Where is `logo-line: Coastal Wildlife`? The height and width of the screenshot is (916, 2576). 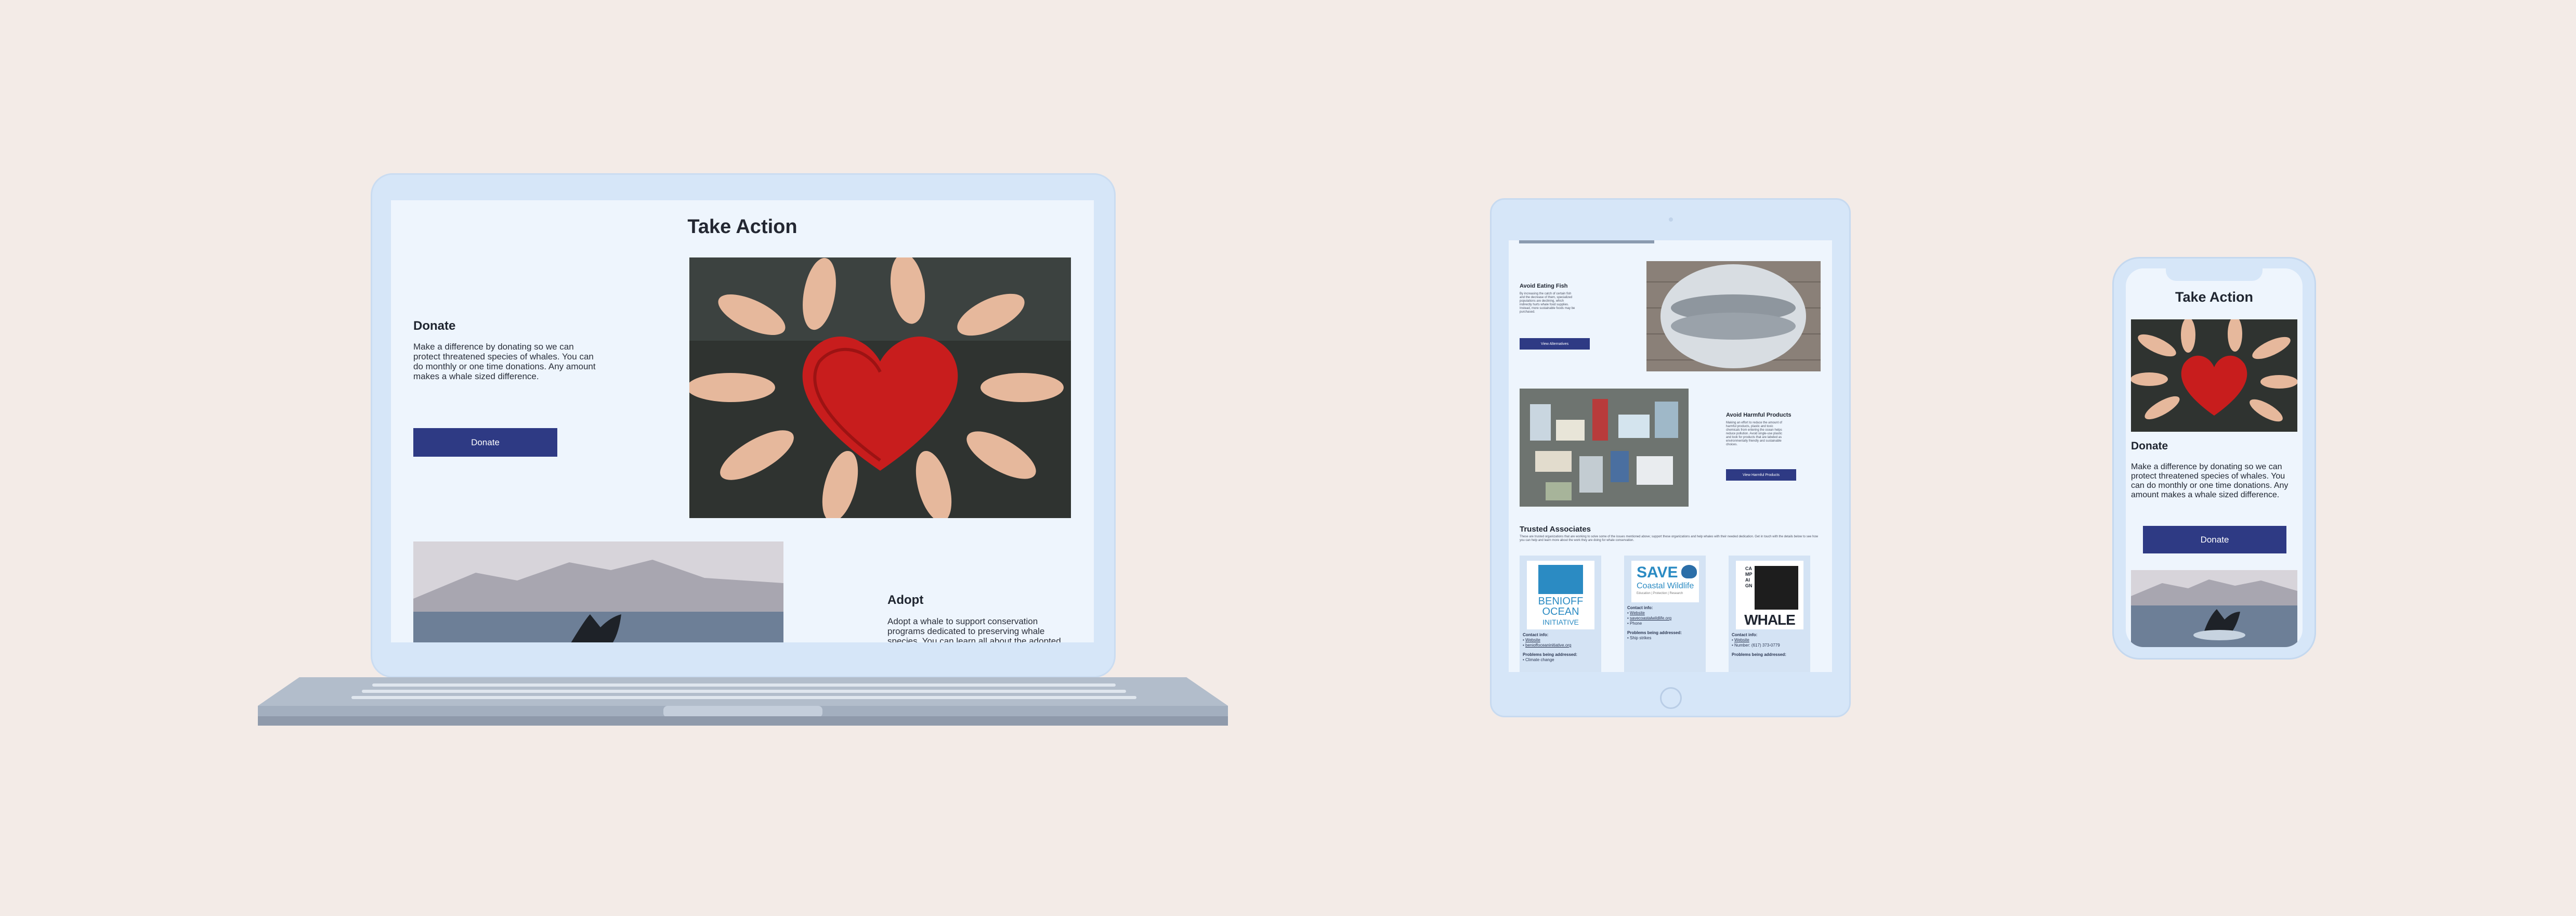
logo-line: Coastal Wildlife is located at coordinates (1665, 586).